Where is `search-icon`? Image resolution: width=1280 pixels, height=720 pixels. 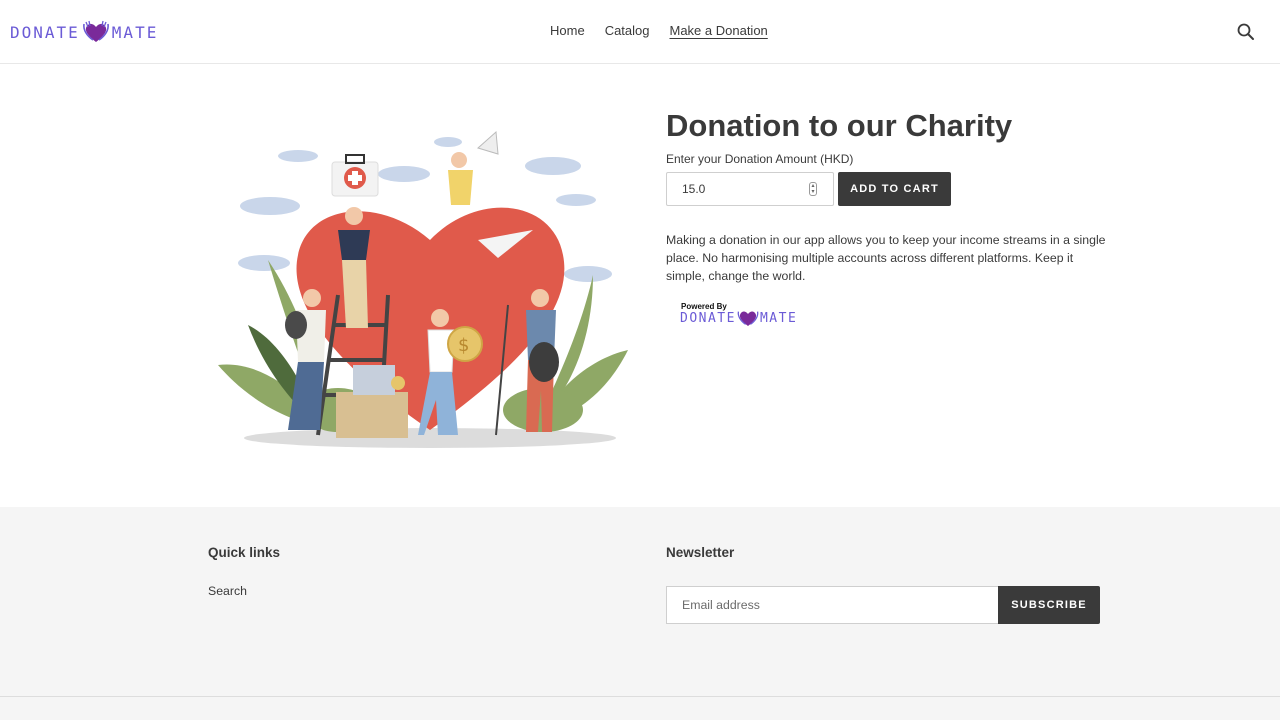 search-icon is located at coordinates (1246, 32).